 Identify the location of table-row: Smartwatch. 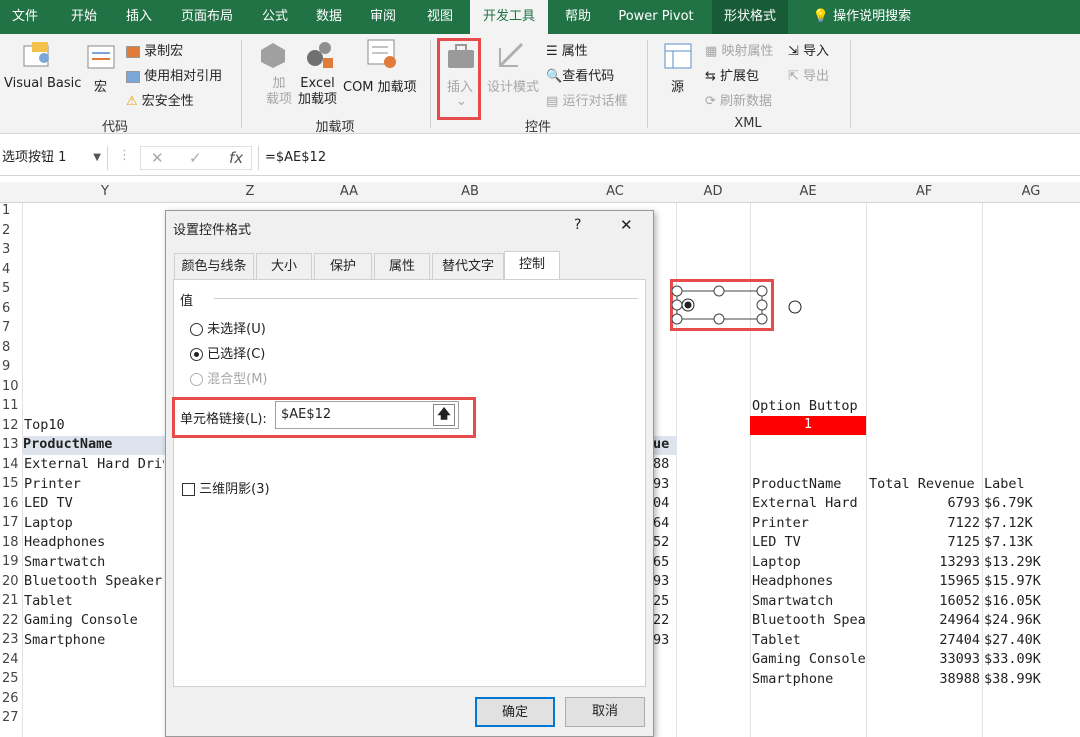
(64, 562).